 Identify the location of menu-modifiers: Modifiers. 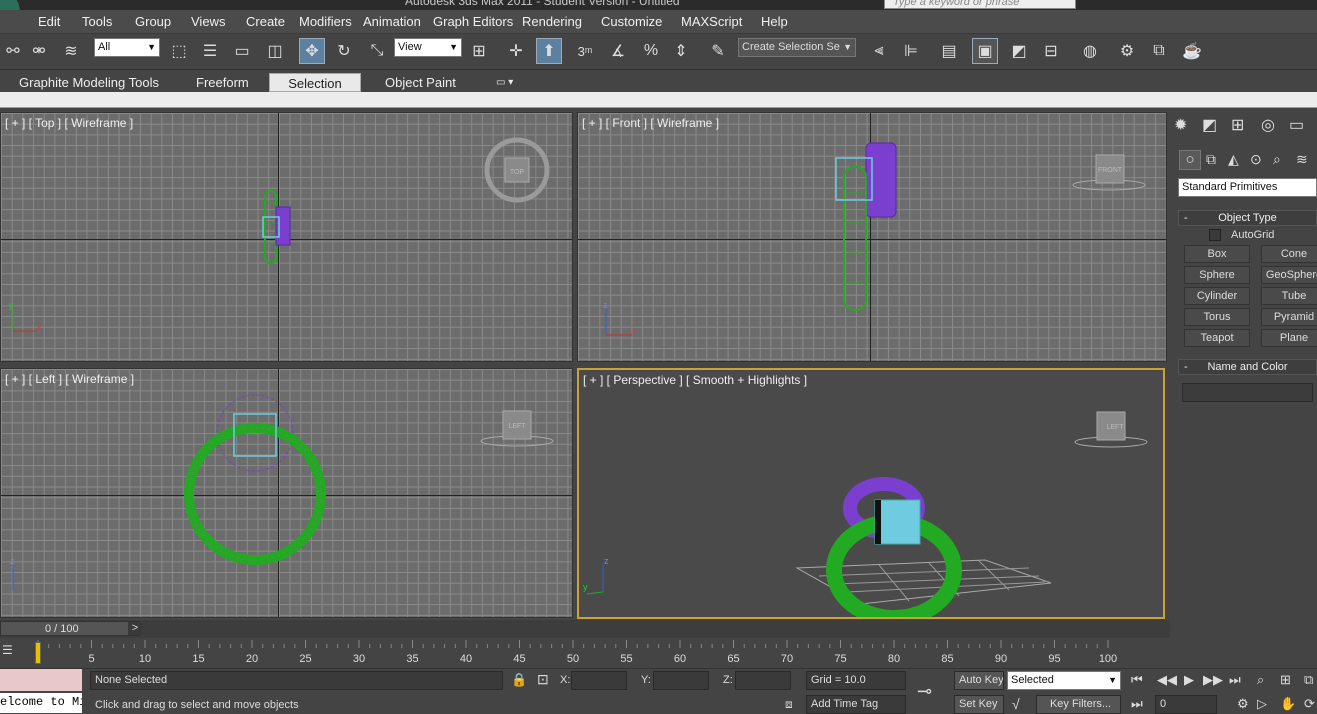
(325, 21).